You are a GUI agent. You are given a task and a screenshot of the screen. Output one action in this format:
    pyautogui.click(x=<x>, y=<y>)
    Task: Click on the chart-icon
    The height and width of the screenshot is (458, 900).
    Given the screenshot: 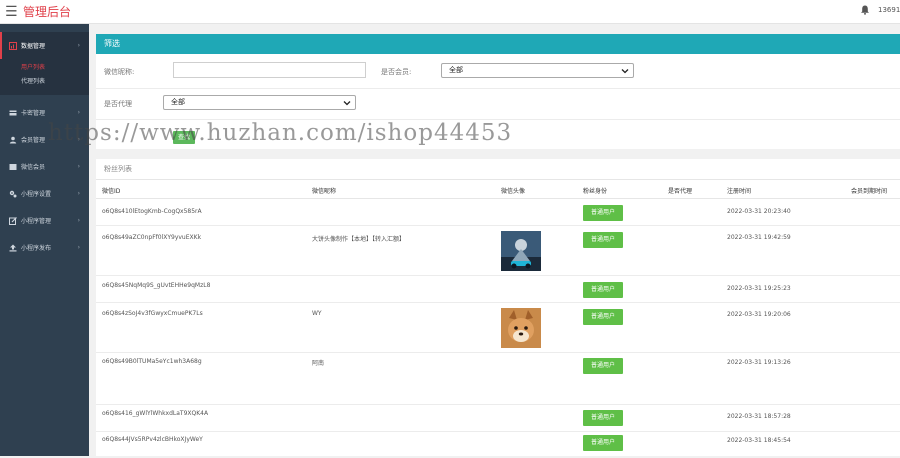 What is the action you would take?
    pyautogui.click(x=13, y=45)
    